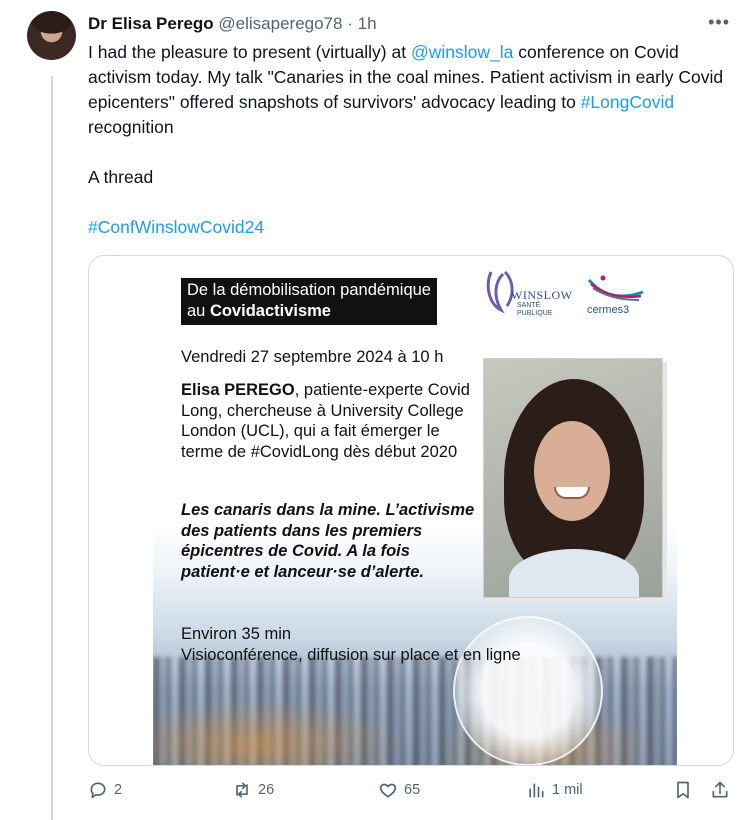  I want to click on event-duration: Environ 35 min, so click(236, 634).